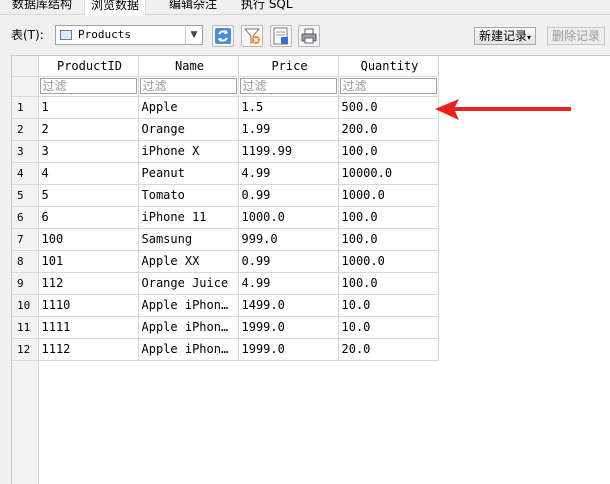  I want to click on cell-price: 1199.99, so click(288, 151).